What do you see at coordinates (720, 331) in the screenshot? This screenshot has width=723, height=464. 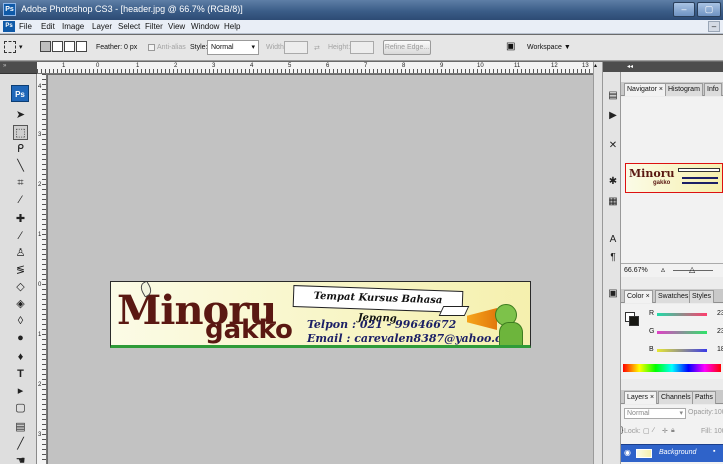 I see `channel-g-value: 23` at bounding box center [720, 331].